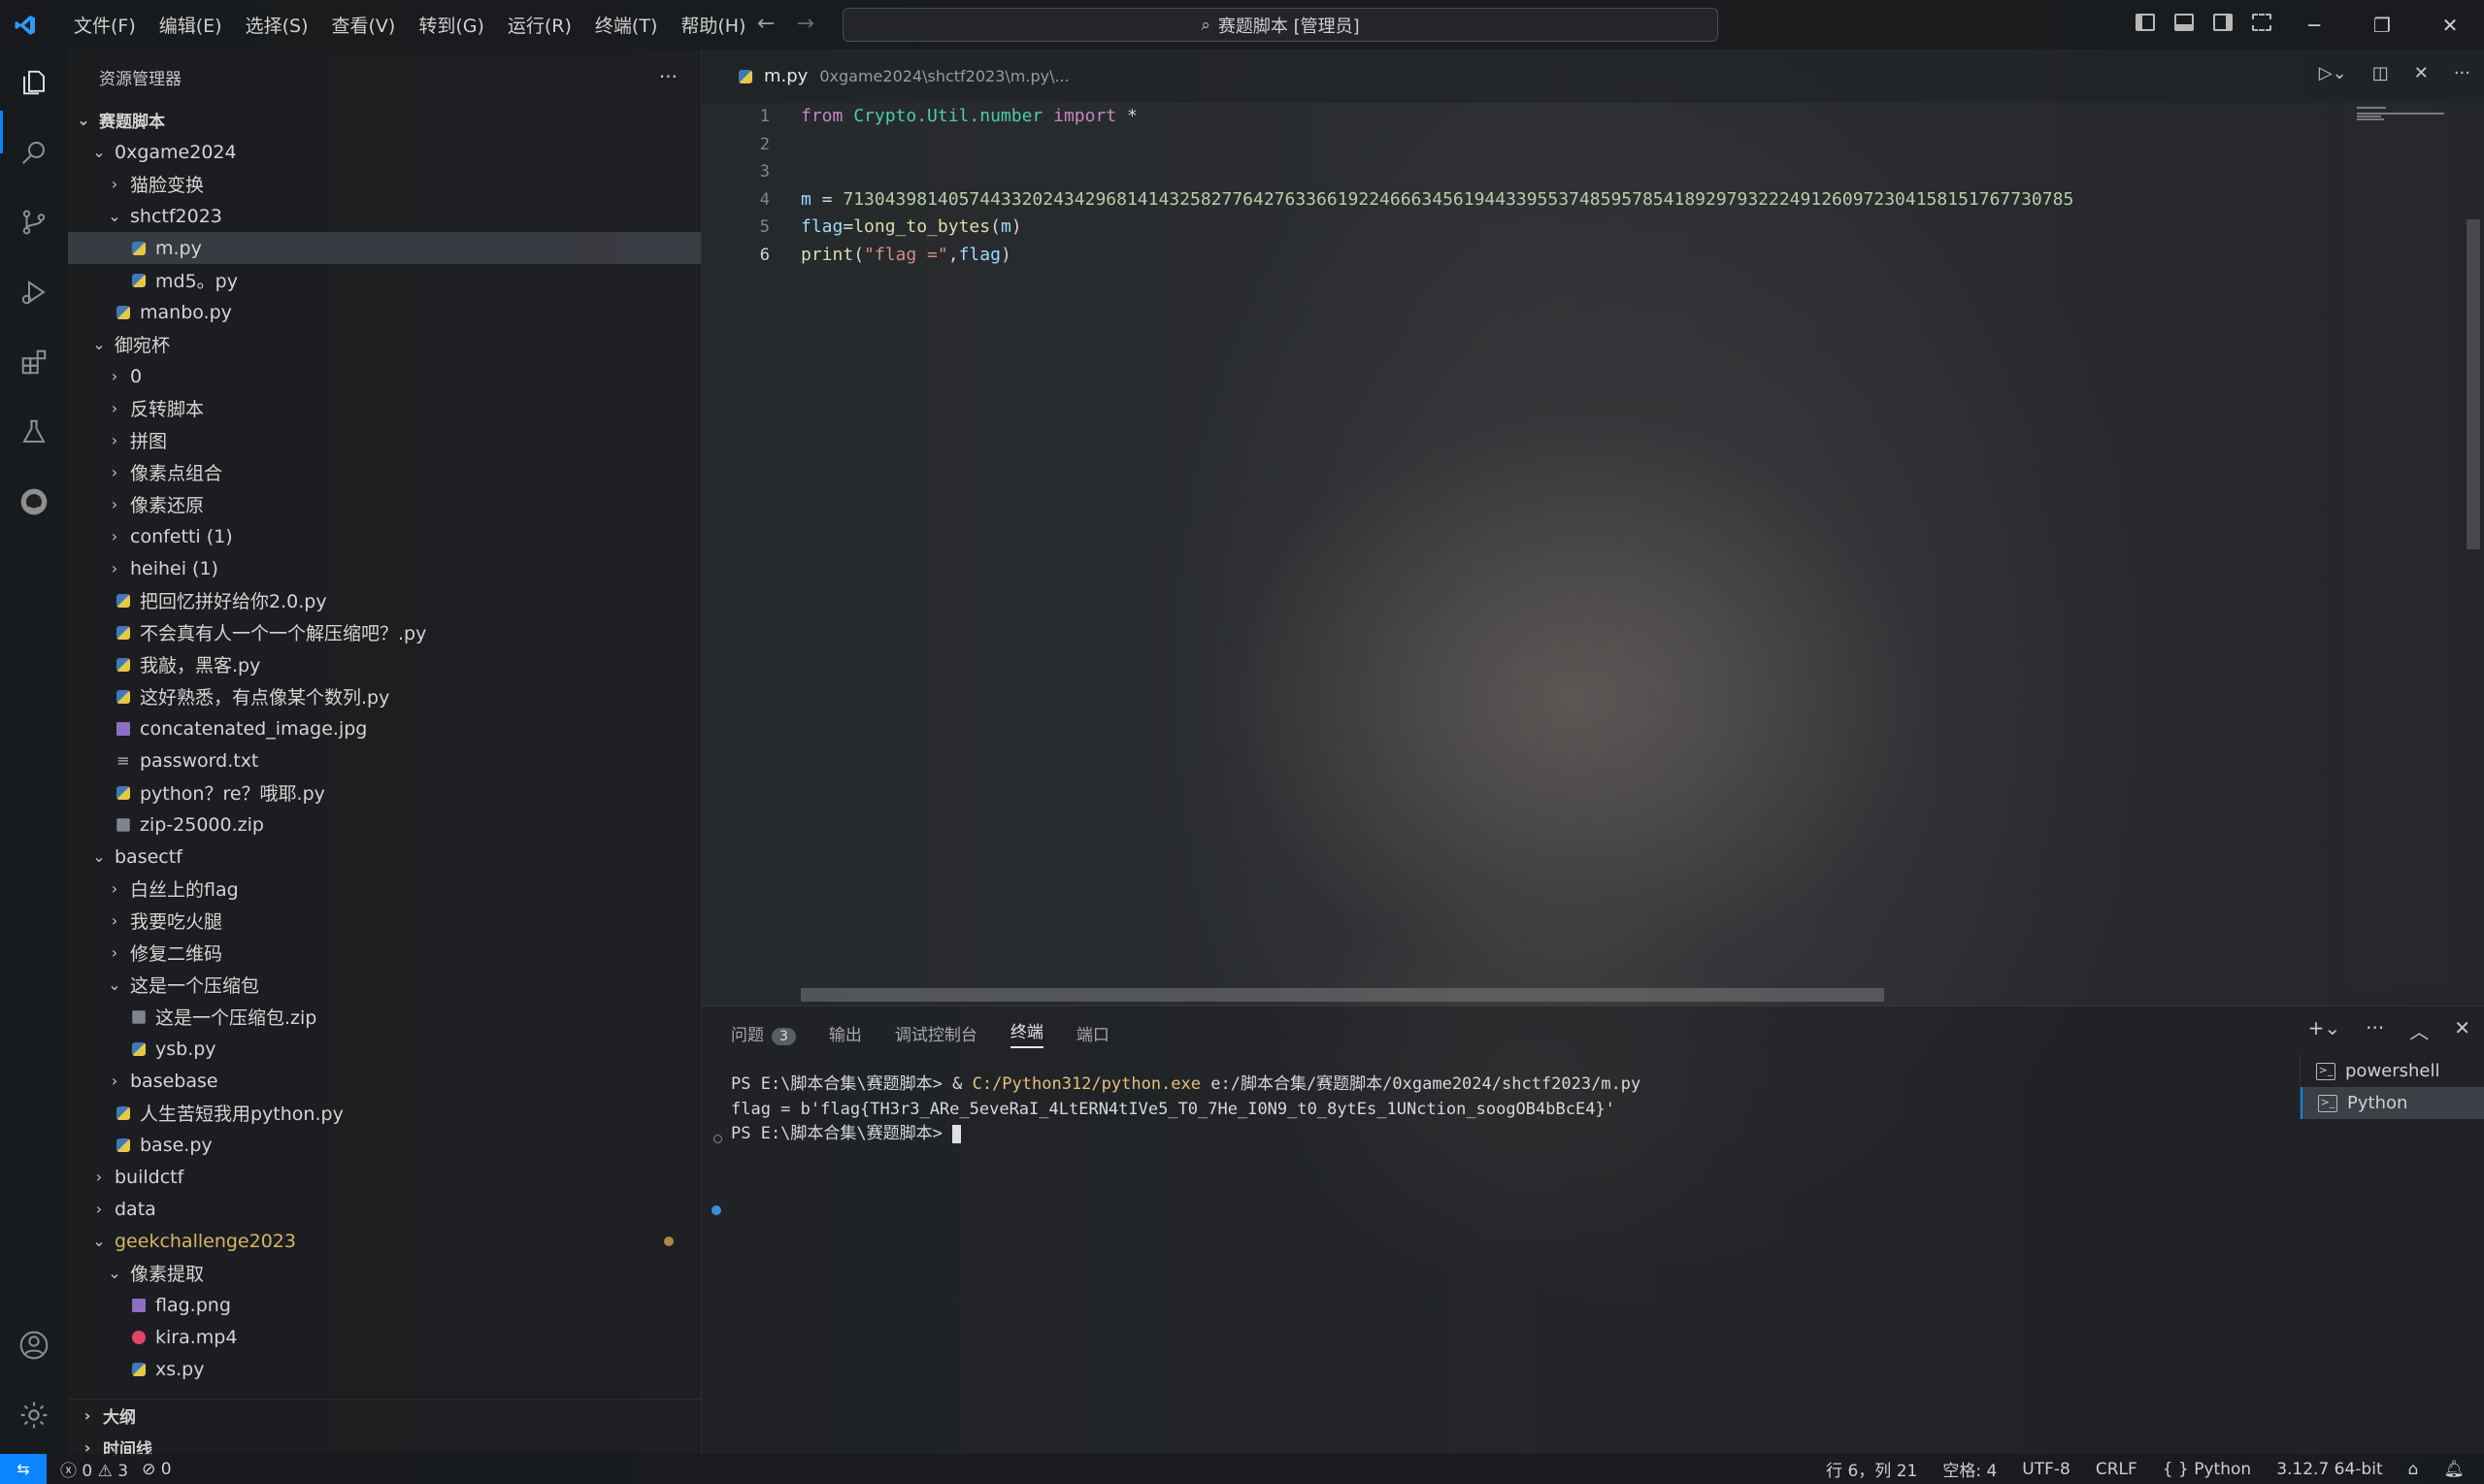 This screenshot has height=1484, width=2484. Describe the element at coordinates (384, 792) in the screenshot. I see `tree-file: python？re？哦耶.py` at that location.